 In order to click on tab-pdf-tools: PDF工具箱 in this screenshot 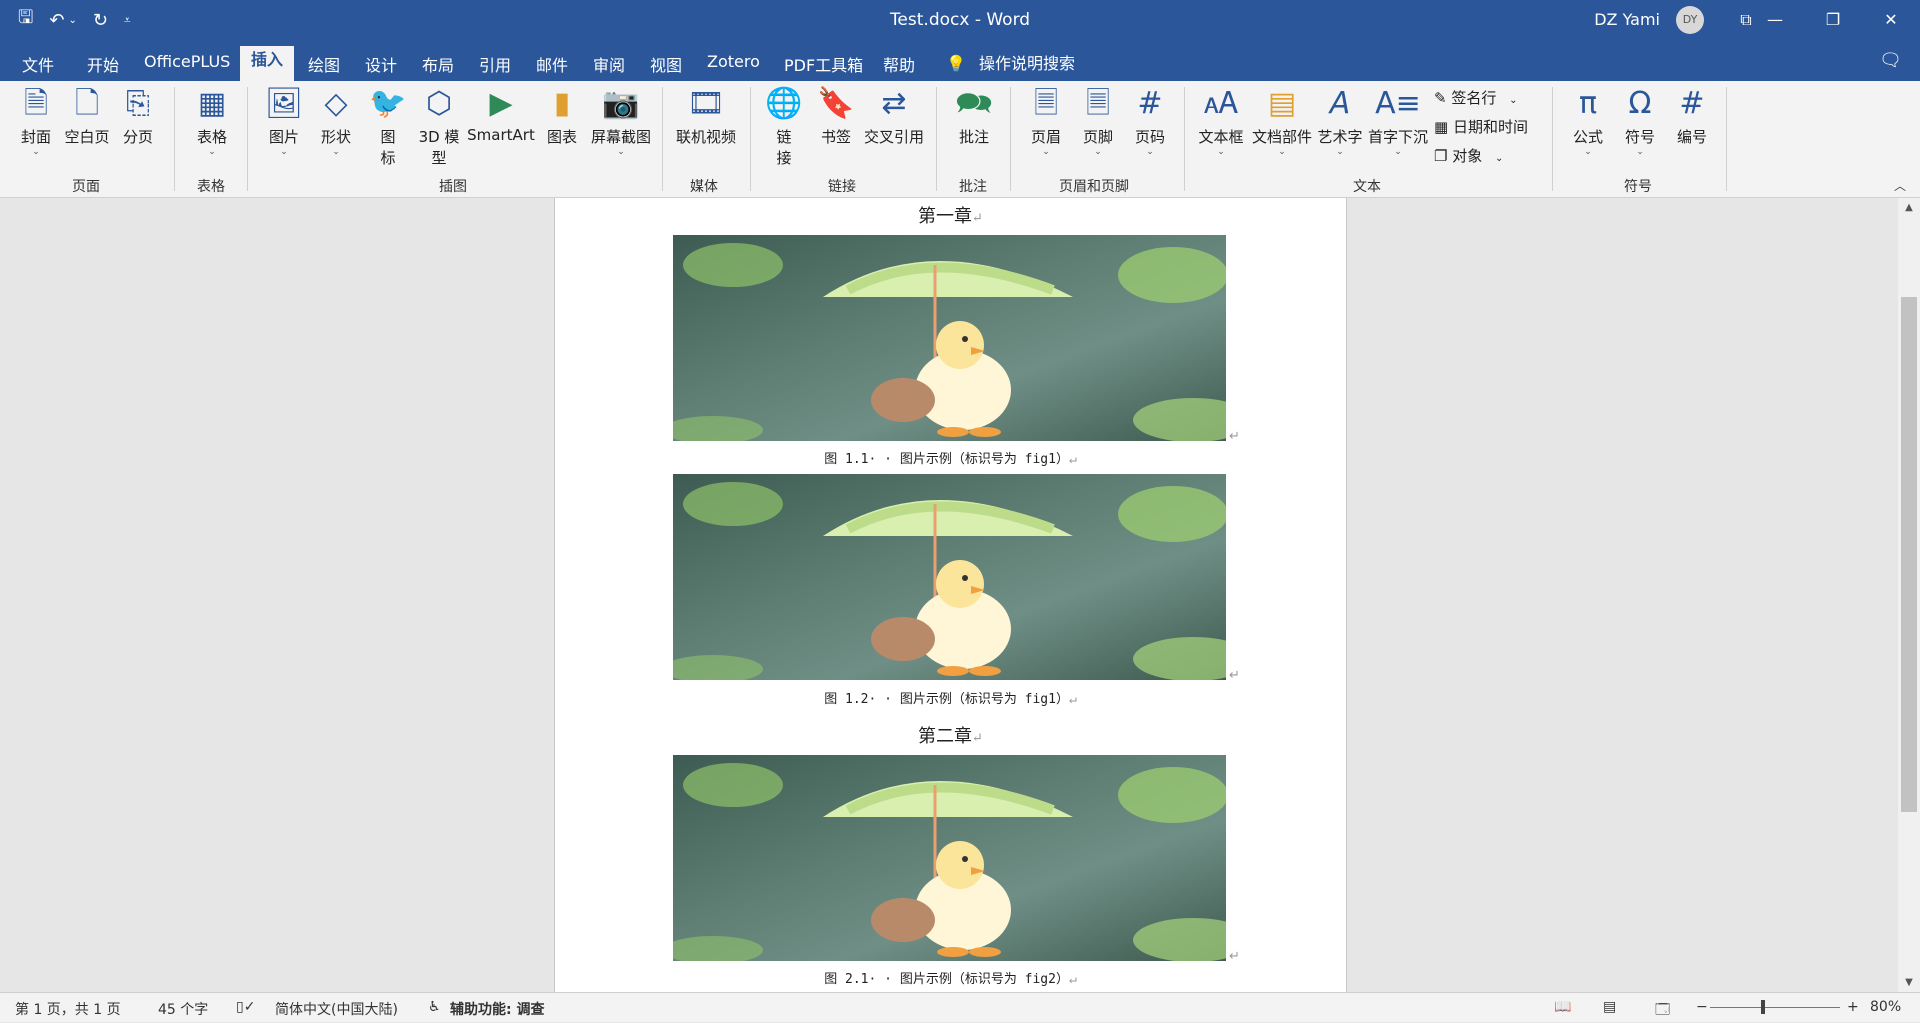, I will do `click(823, 64)`.